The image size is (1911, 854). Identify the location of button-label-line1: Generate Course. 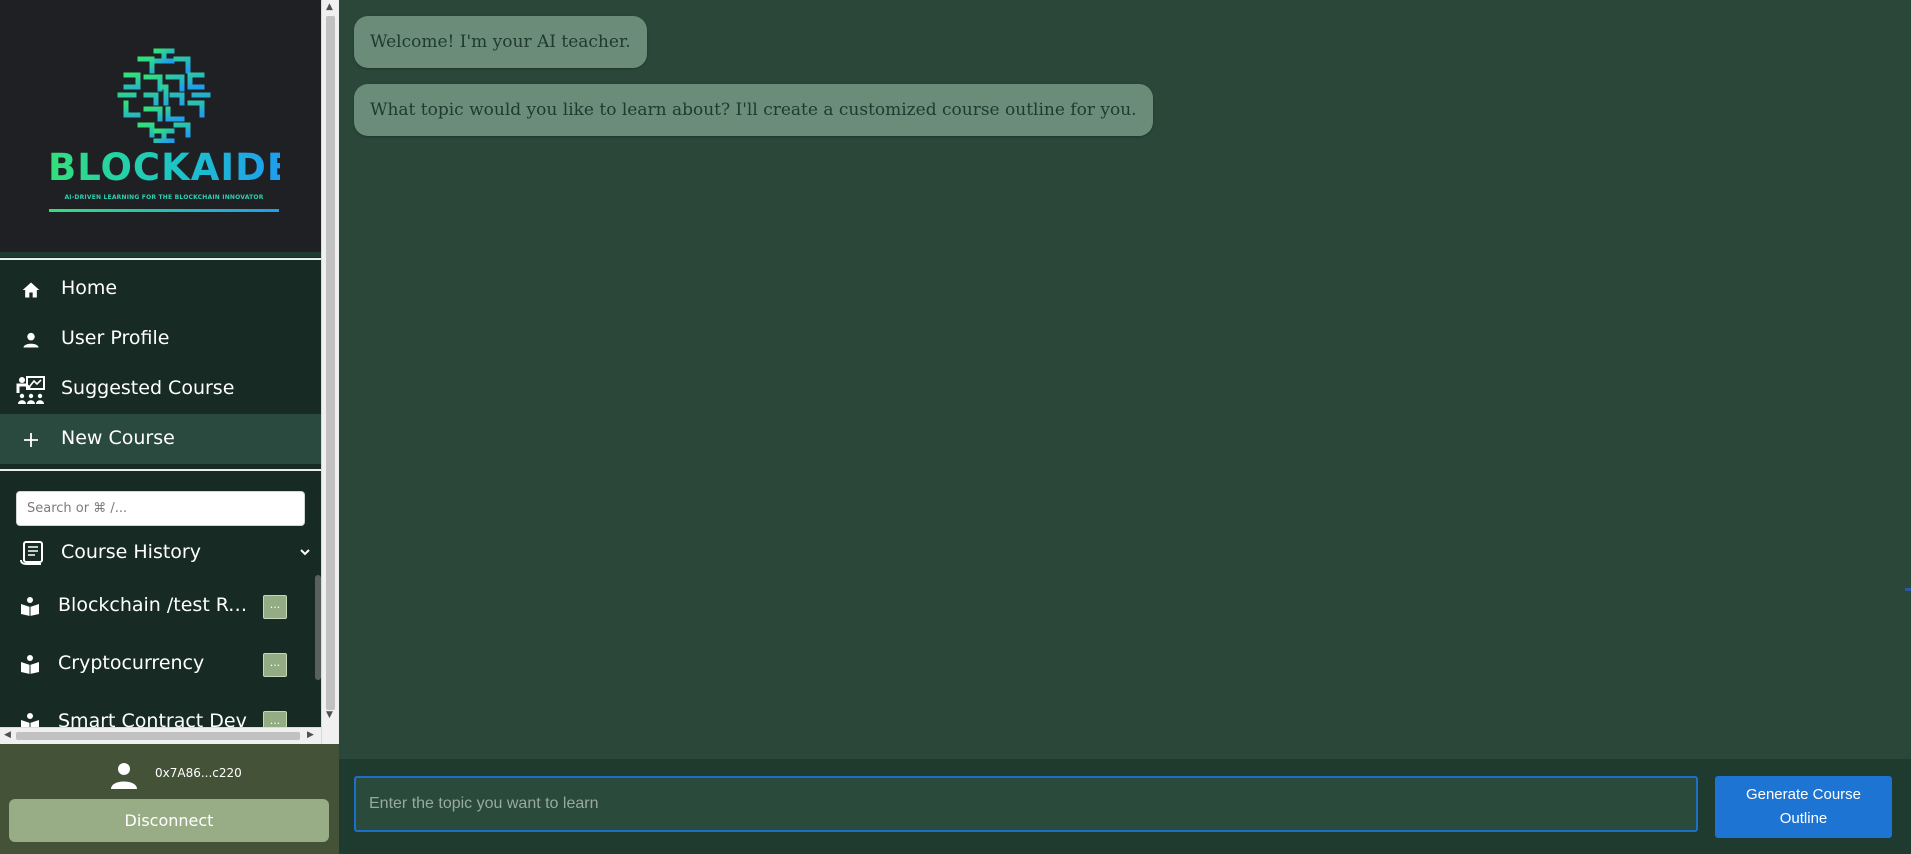
(1803, 794).